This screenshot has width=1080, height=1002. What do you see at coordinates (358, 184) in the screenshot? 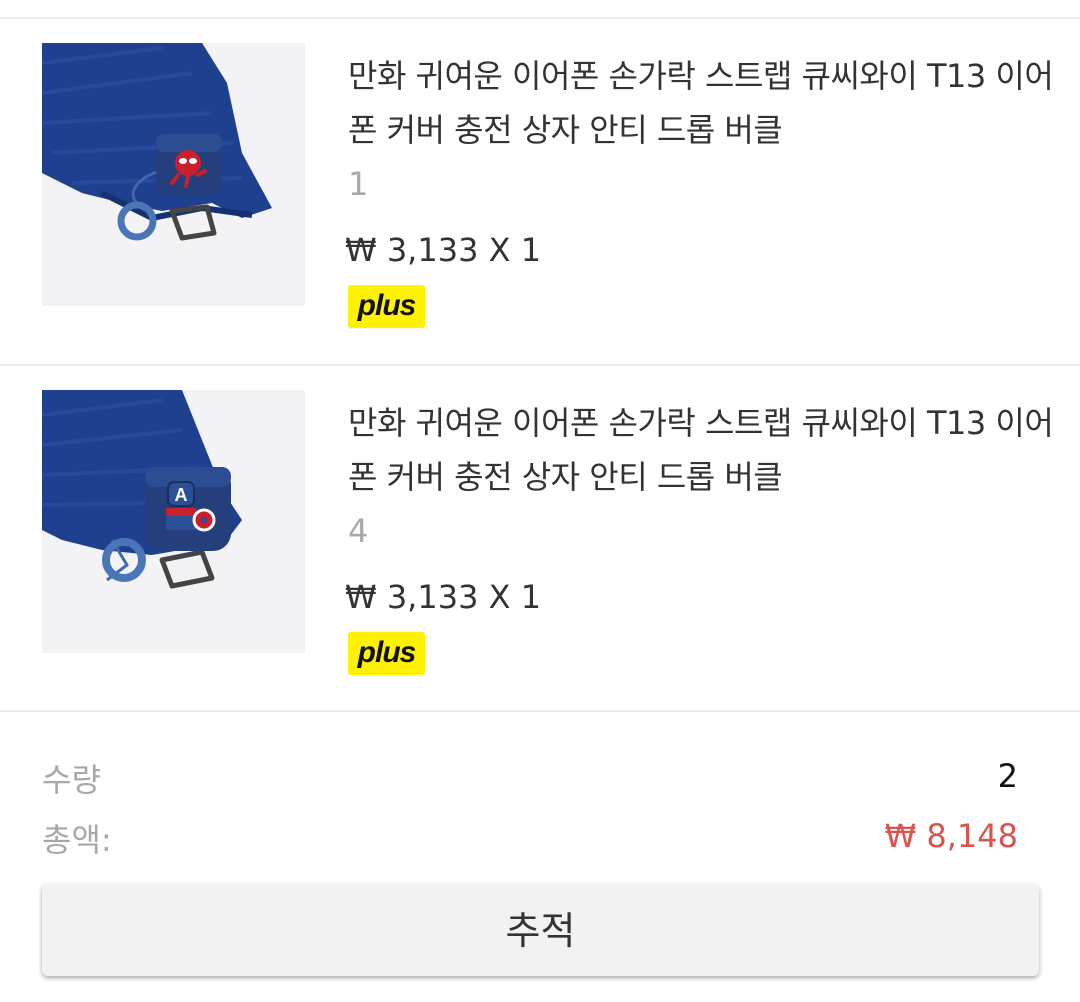
I see `product-option: 1` at bounding box center [358, 184].